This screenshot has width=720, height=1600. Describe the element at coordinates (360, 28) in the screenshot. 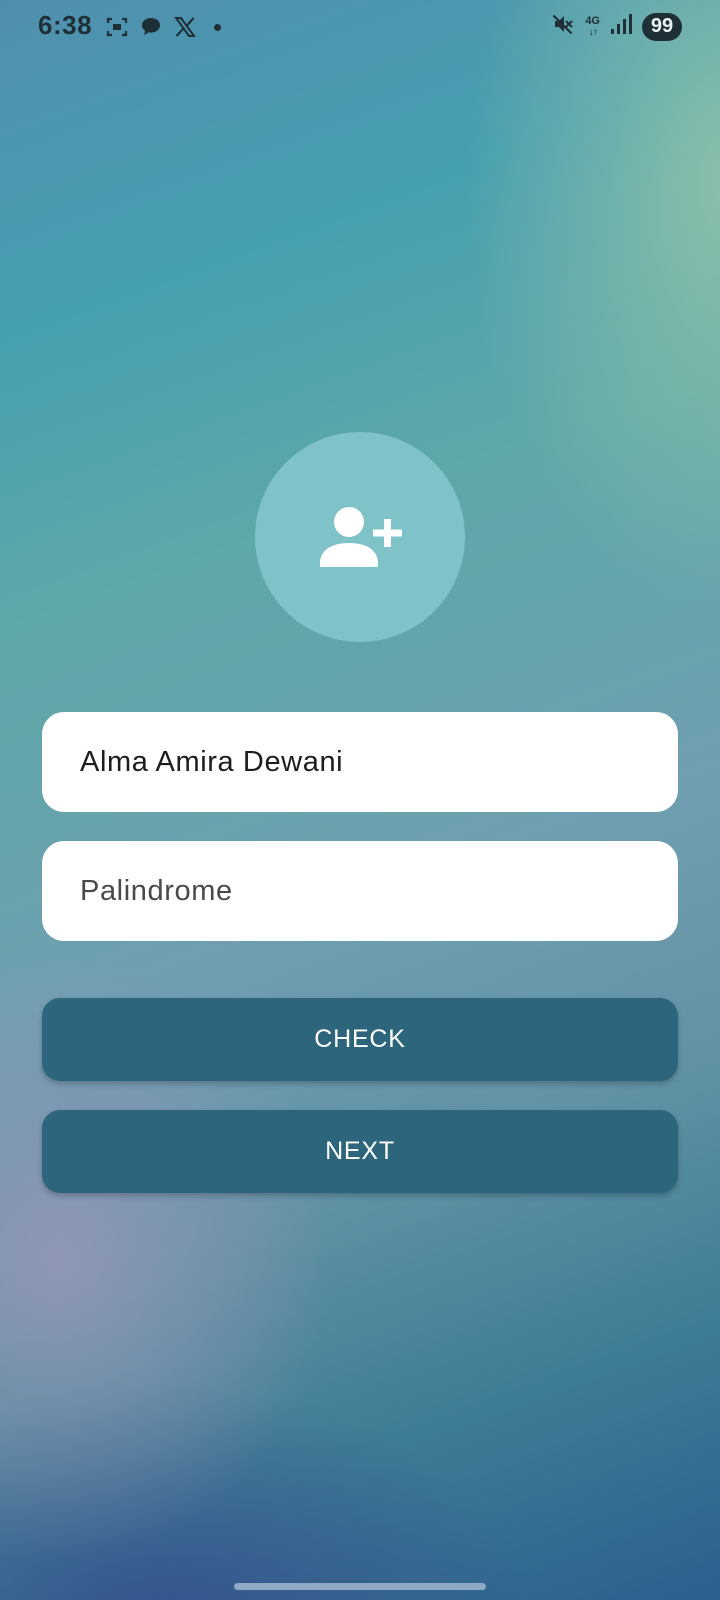

I see `status-bar: 6:38 4G ↓↑ 99` at that location.